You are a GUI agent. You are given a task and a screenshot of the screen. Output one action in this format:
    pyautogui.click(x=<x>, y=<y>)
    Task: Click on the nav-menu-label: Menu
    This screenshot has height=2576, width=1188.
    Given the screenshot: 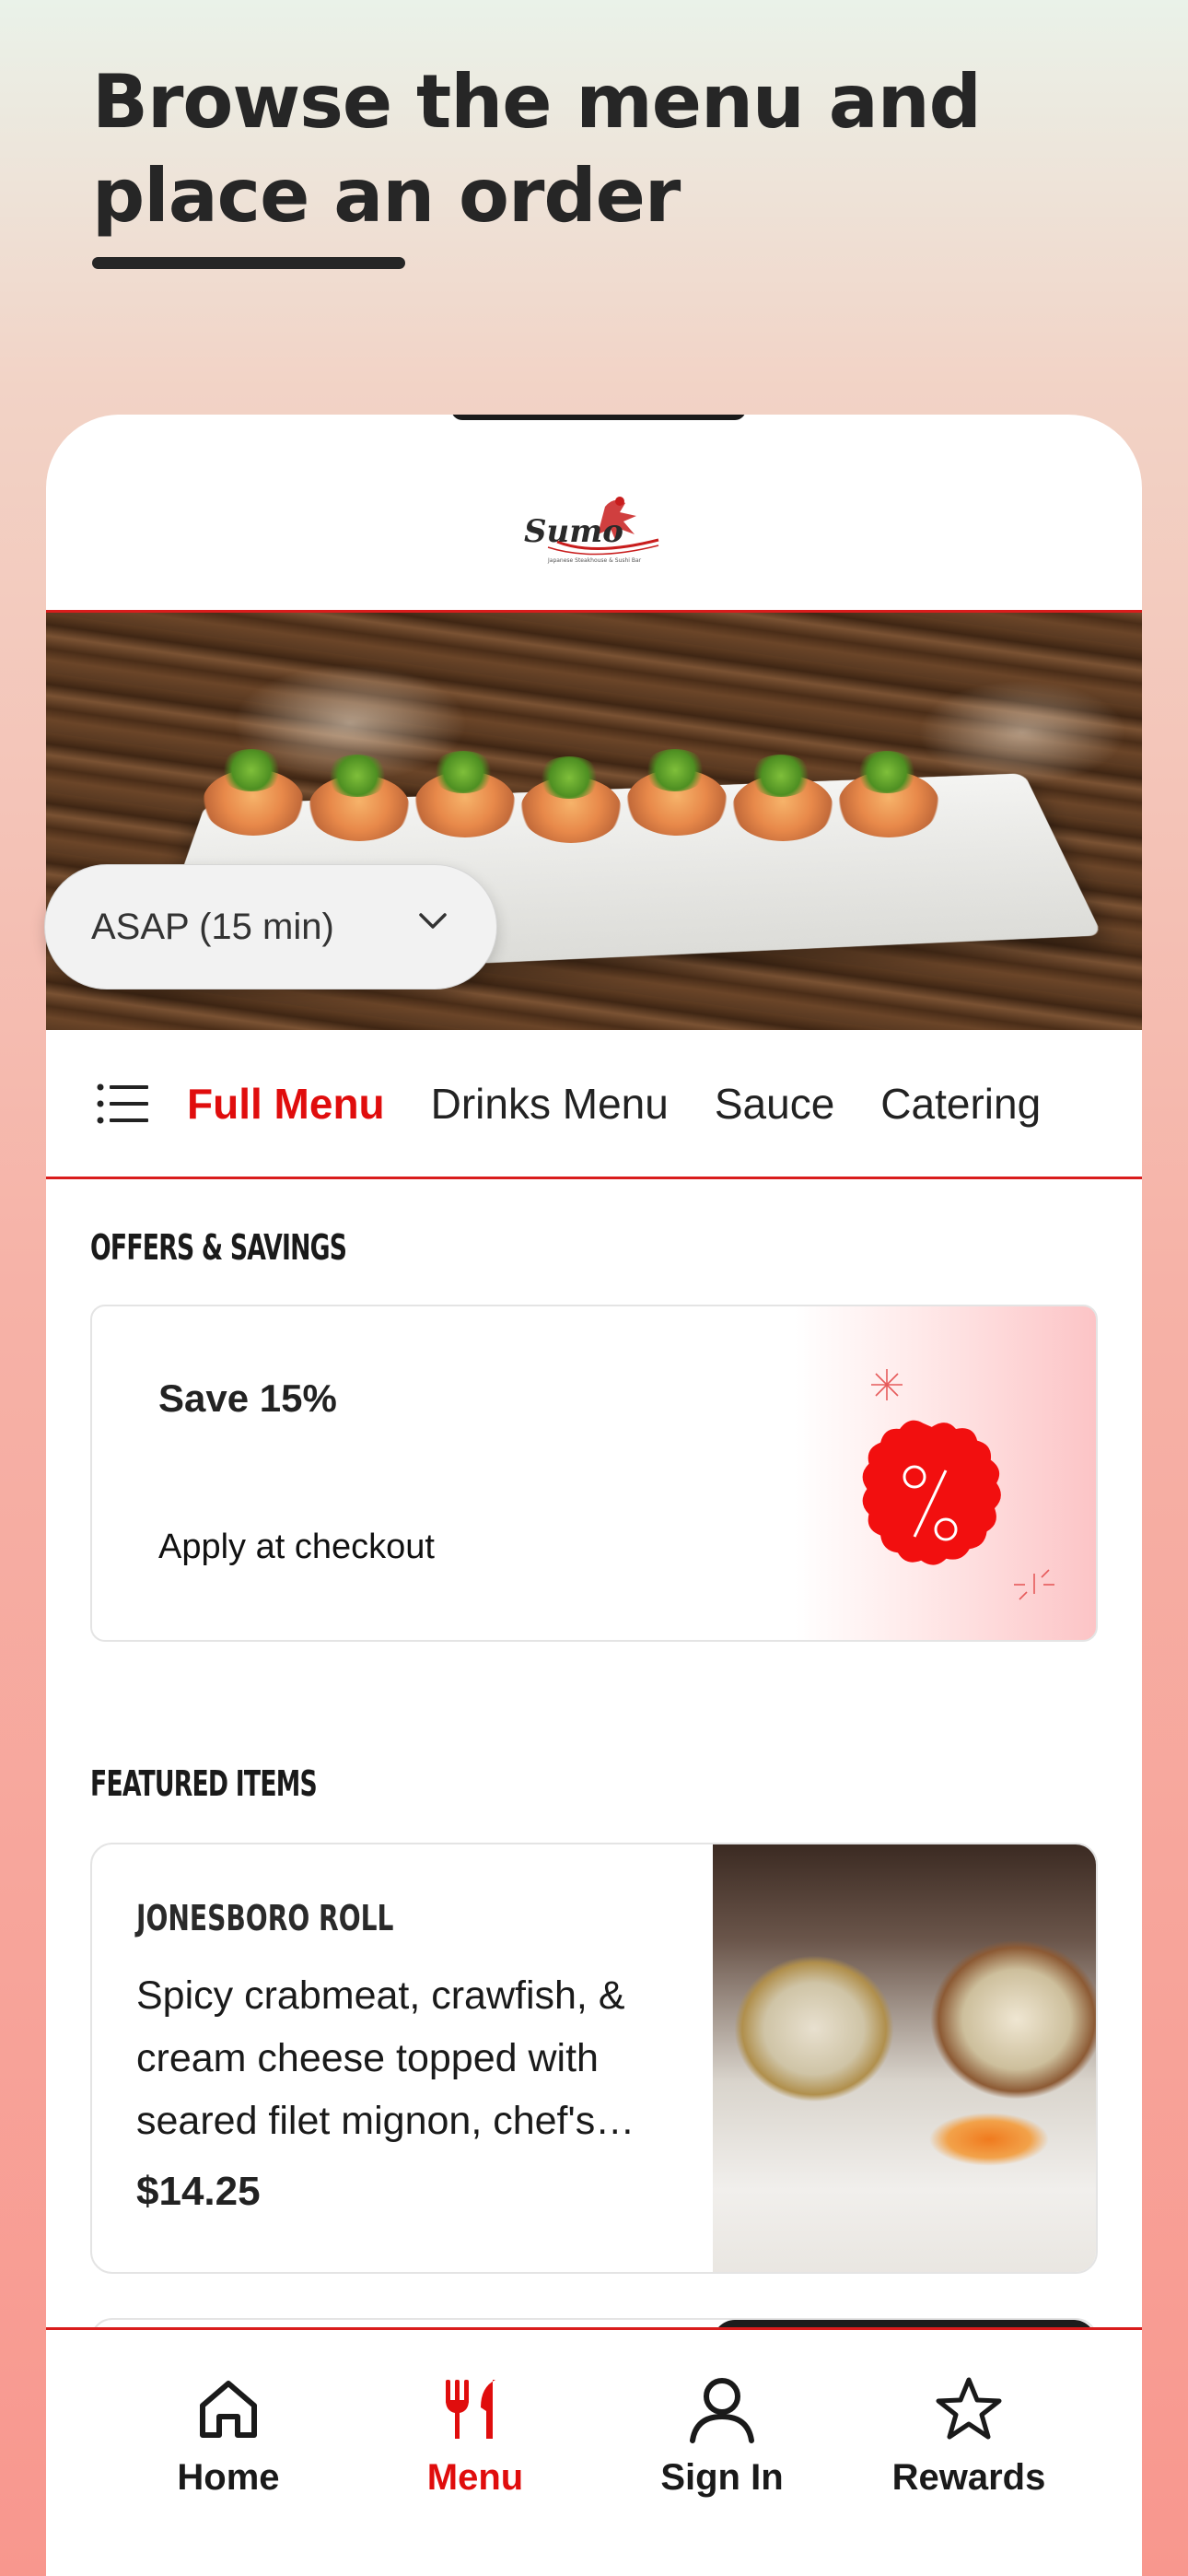 What is the action you would take?
    pyautogui.click(x=475, y=2477)
    